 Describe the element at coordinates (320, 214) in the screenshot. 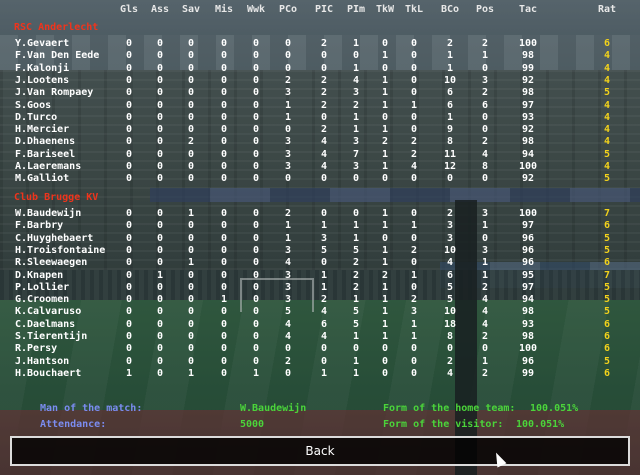

I see `player-row: W.Baudewijn 0 0 1 0 0 2 0 0 1 0 2 3 100 7` at that location.